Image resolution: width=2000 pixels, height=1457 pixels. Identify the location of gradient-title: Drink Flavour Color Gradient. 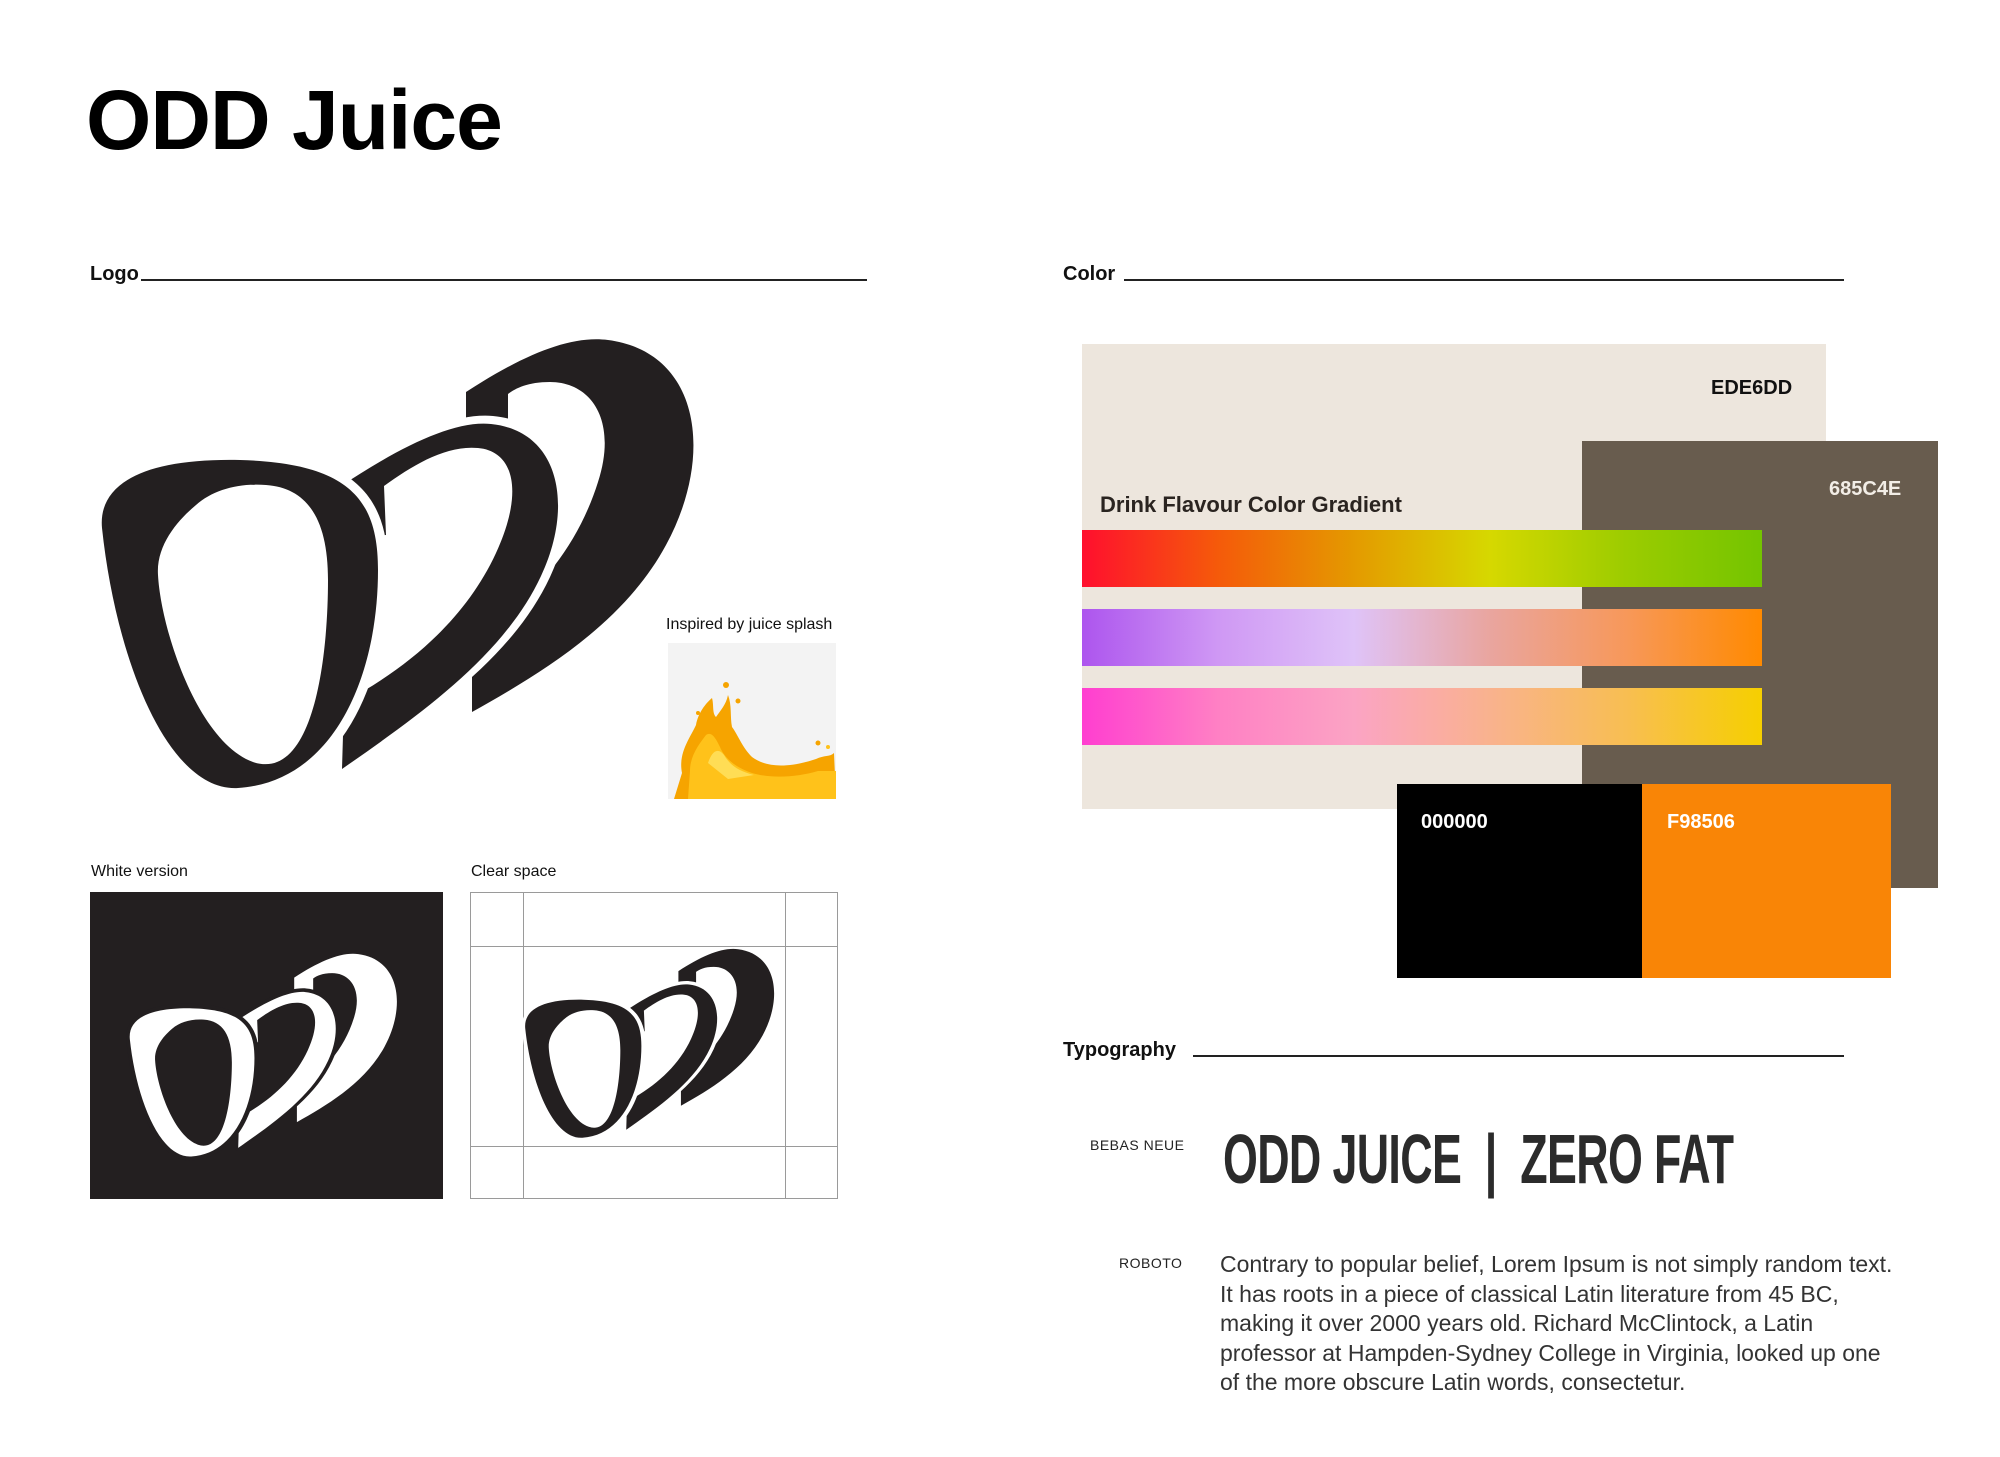
(1251, 504).